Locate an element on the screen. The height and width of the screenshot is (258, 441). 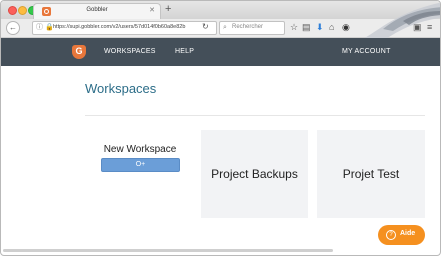
reload-icon: ↻ is located at coordinates (205, 27).